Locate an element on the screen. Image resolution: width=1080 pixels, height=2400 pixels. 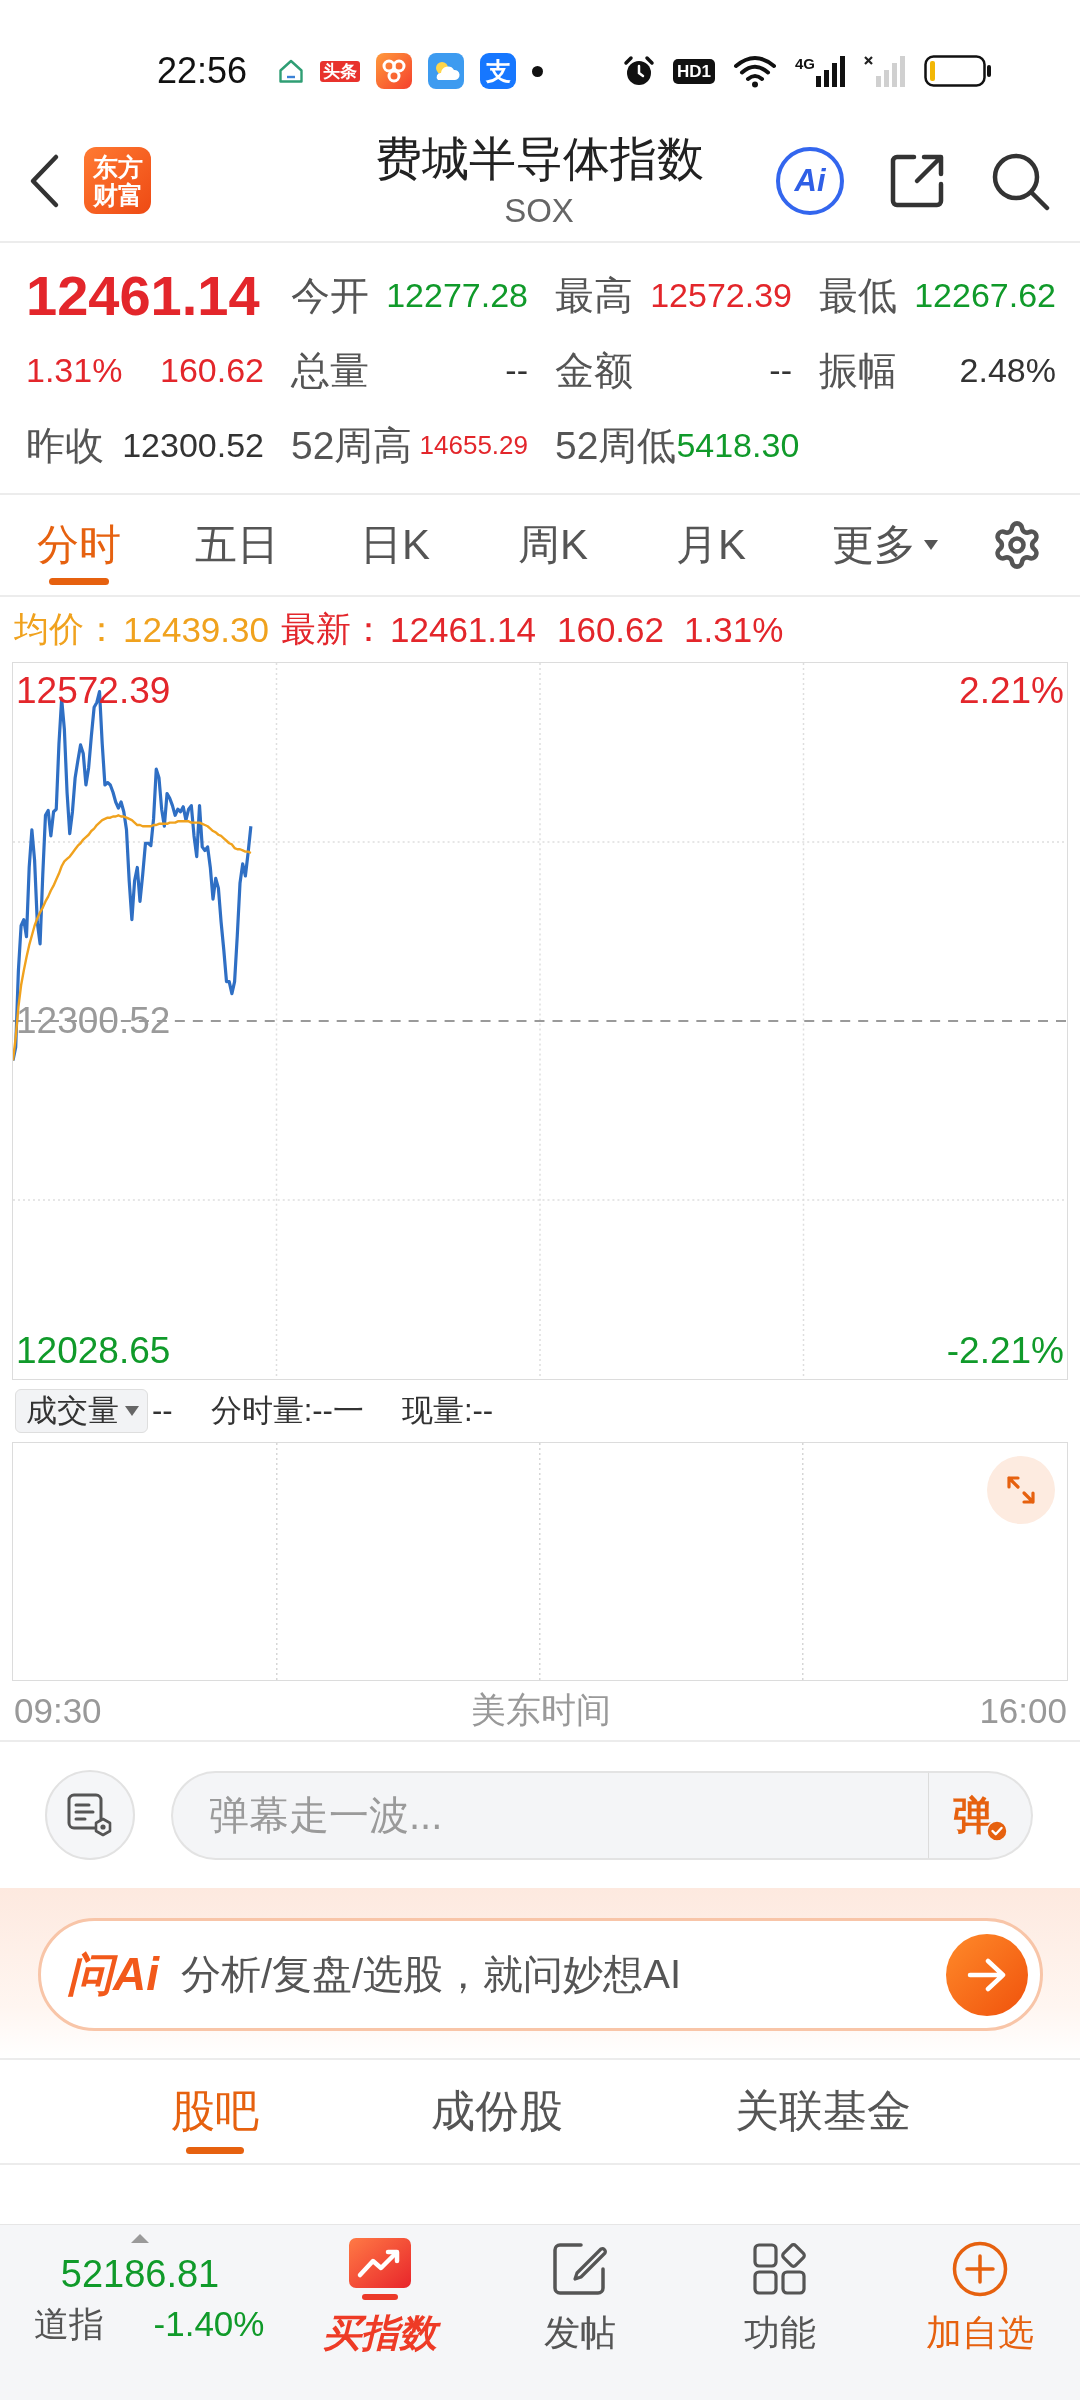
latest-price-value: 12461.14 is located at coordinates (463, 629).